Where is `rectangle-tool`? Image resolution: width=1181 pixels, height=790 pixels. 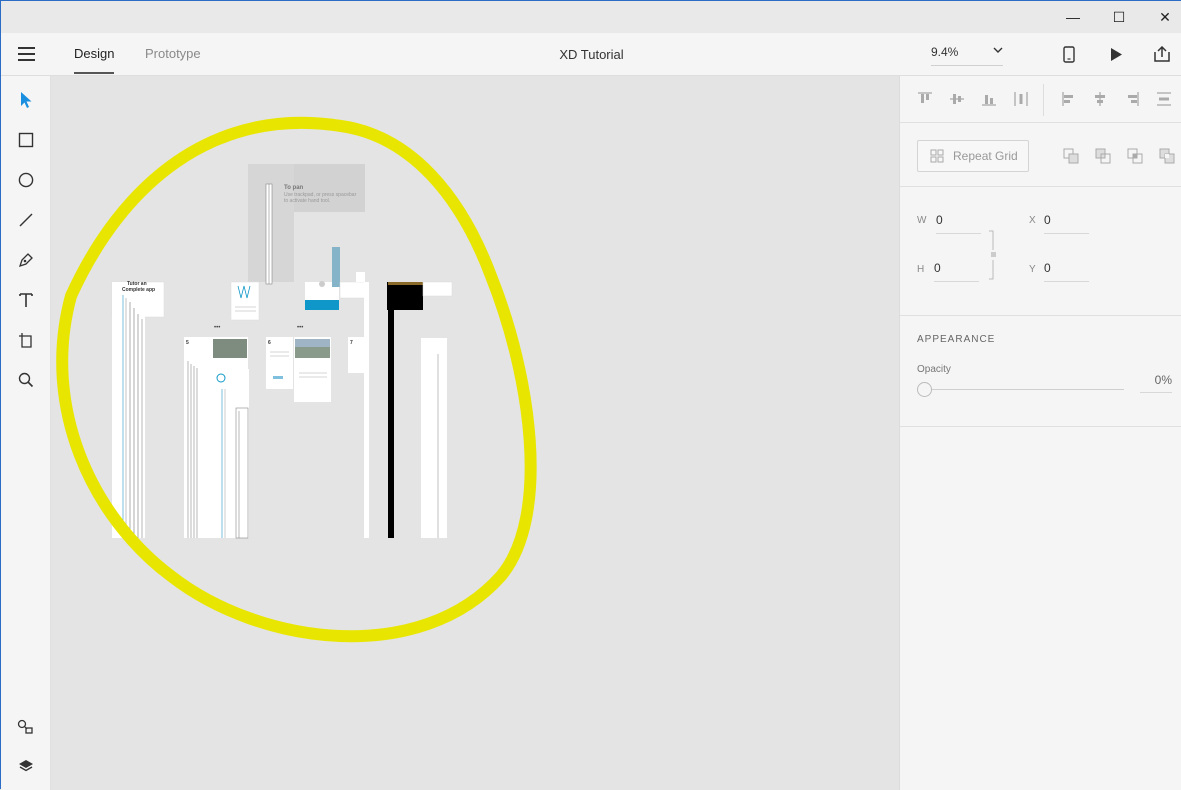 rectangle-tool is located at coordinates (26, 140).